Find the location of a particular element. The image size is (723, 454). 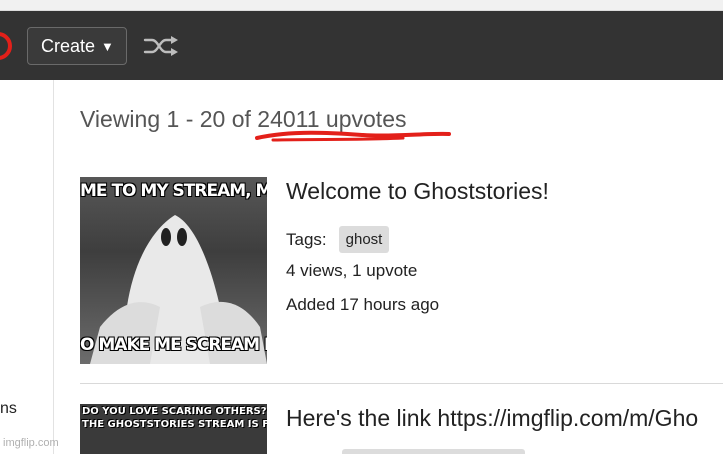

create-button: Create ▼ is located at coordinates (77, 46).